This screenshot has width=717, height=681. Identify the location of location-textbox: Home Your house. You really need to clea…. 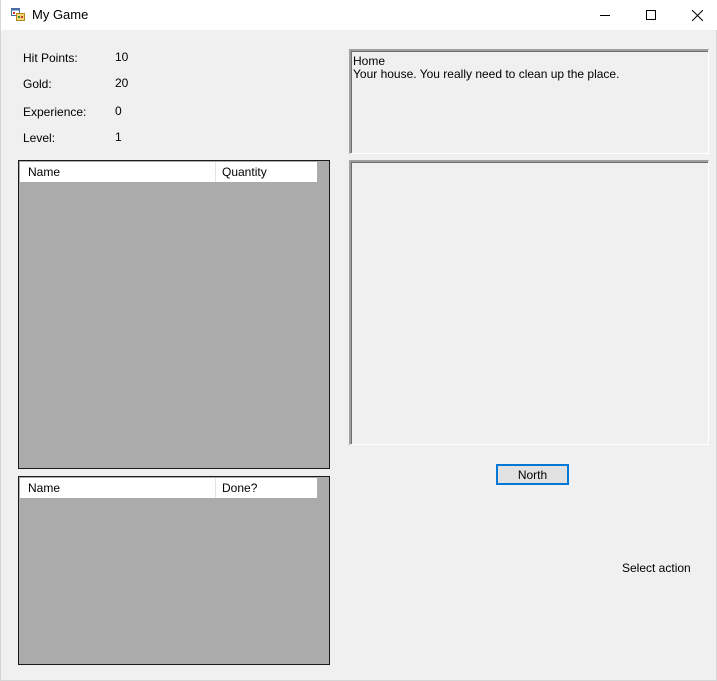
(529, 101).